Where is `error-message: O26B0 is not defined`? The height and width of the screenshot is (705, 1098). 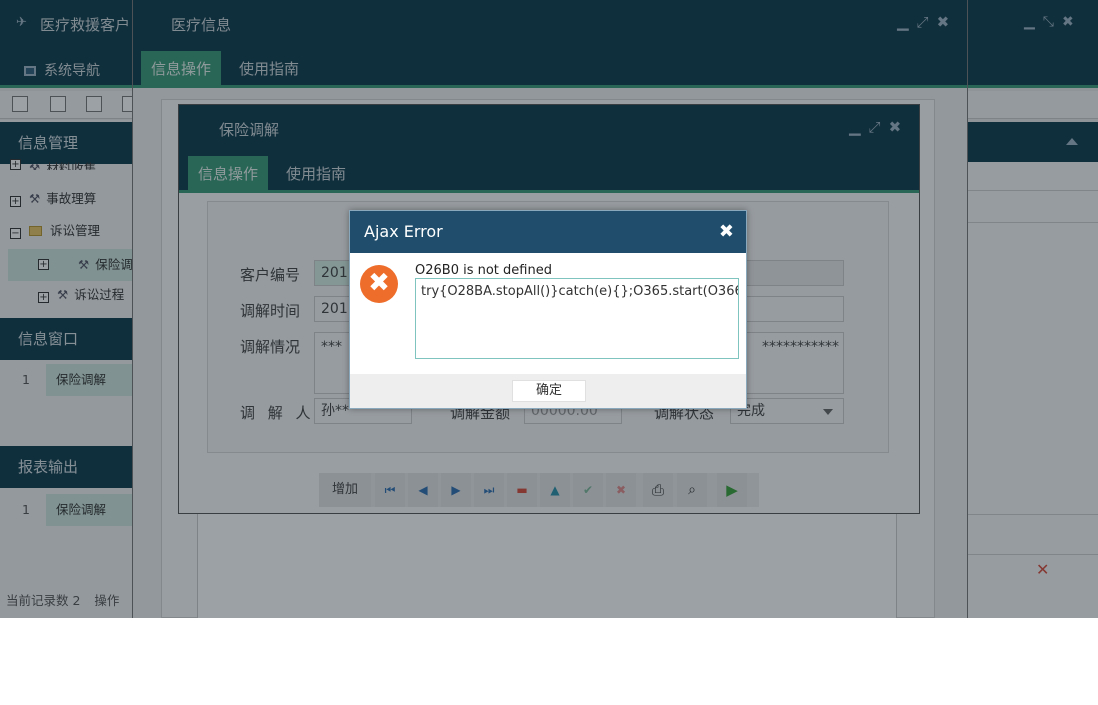
error-message: O26B0 is not defined is located at coordinates (483, 270).